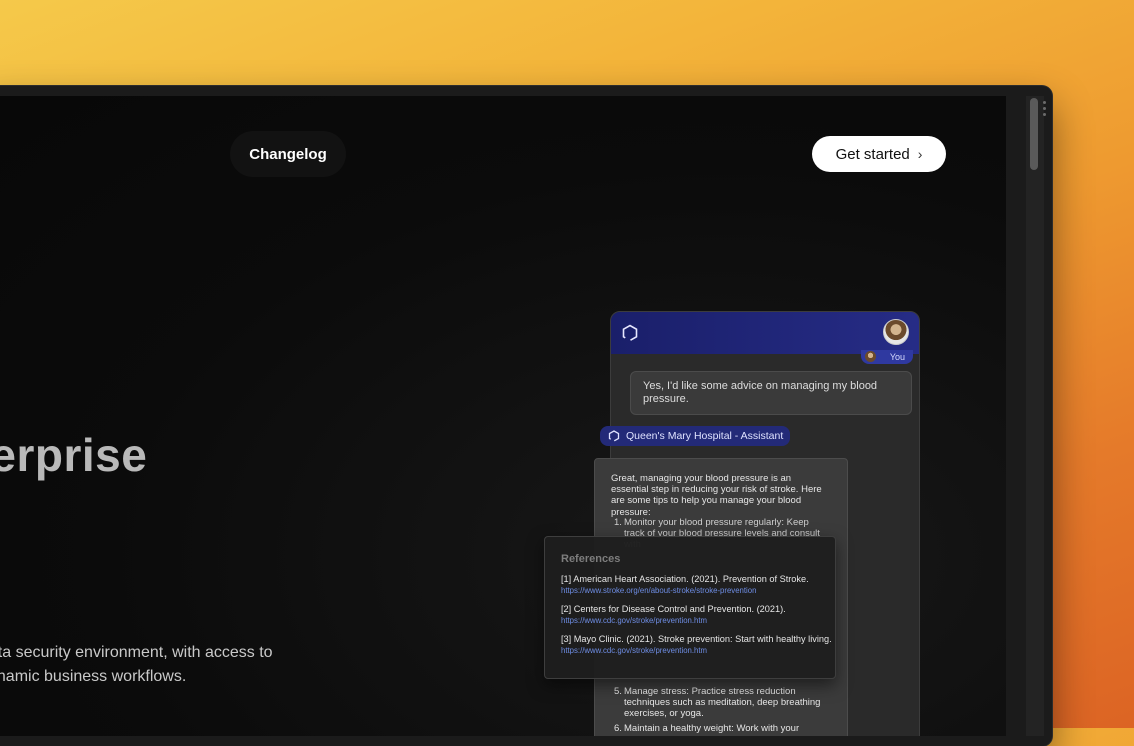 The width and height of the screenshot is (1134, 746). Describe the element at coordinates (897, 357) in the screenshot. I see `you-label: You` at that location.